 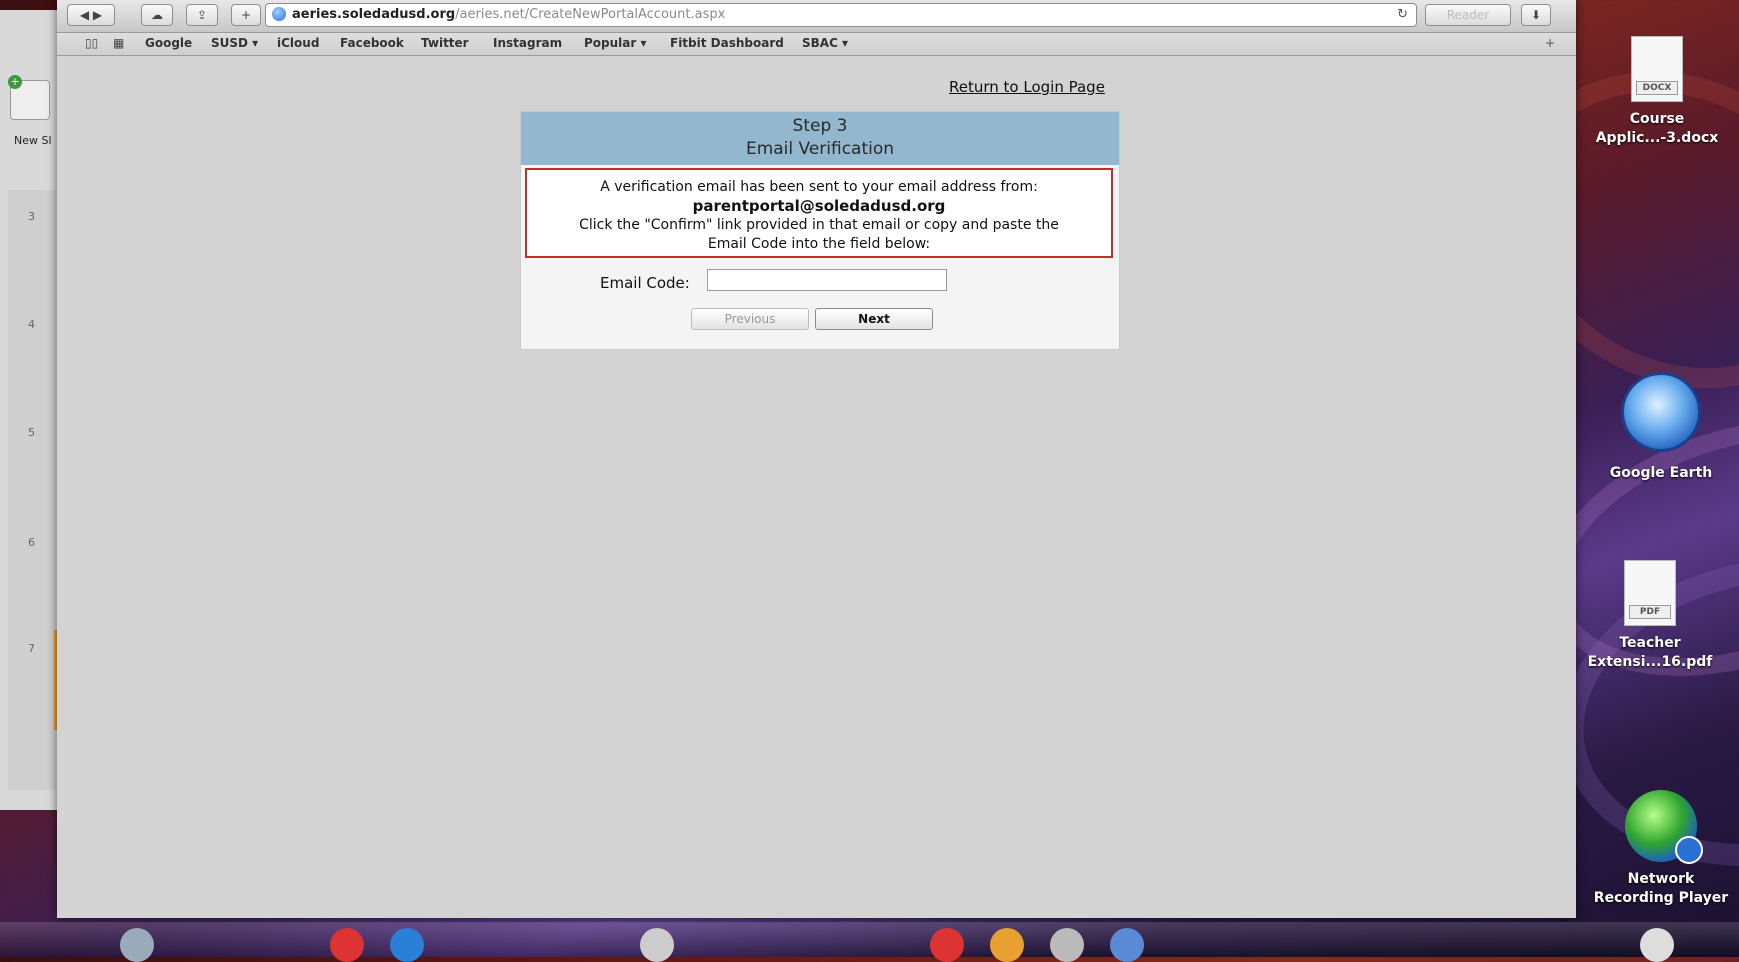 What do you see at coordinates (168, 43) in the screenshot?
I see `bookmark-google: Google` at bounding box center [168, 43].